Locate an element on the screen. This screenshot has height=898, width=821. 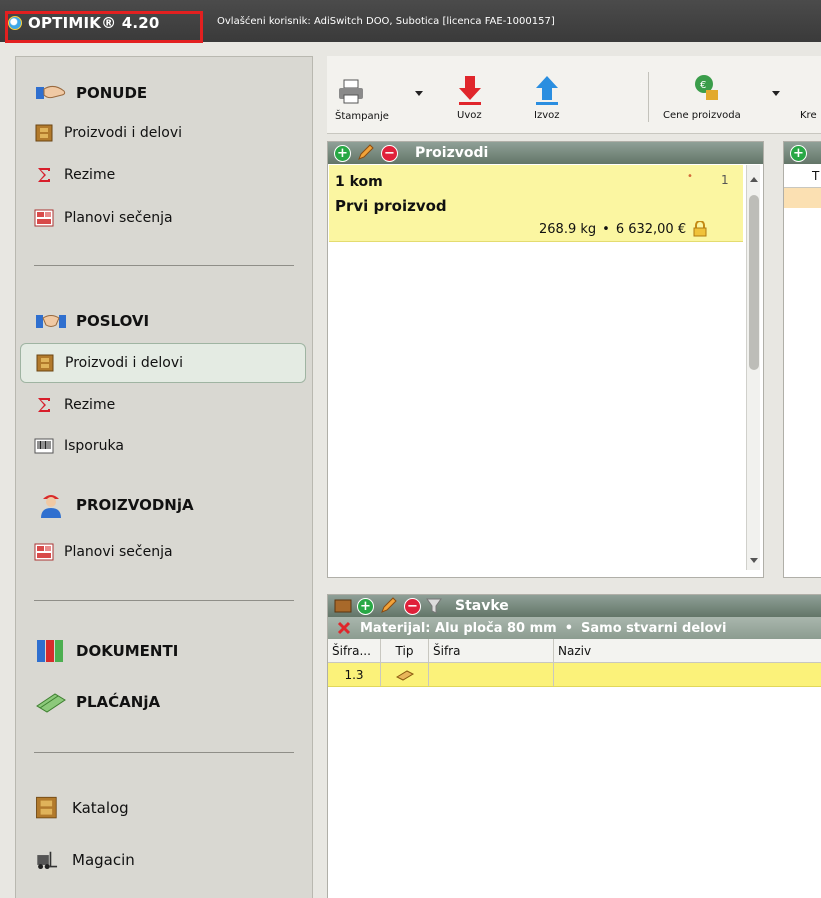
barcode-icon is located at coordinates (44, 446).